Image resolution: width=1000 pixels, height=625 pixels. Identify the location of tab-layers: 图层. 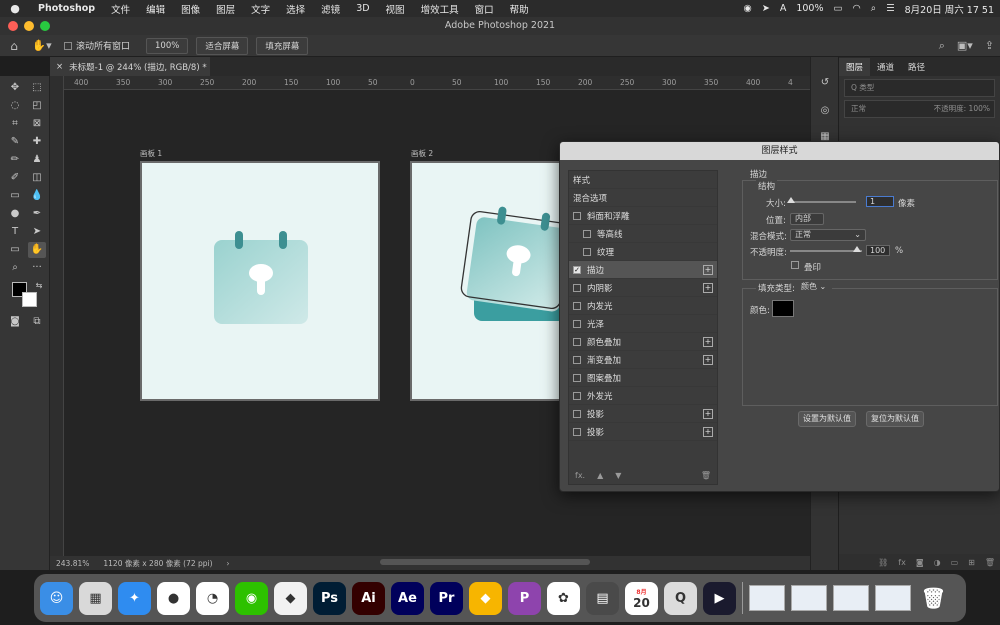
(855, 67).